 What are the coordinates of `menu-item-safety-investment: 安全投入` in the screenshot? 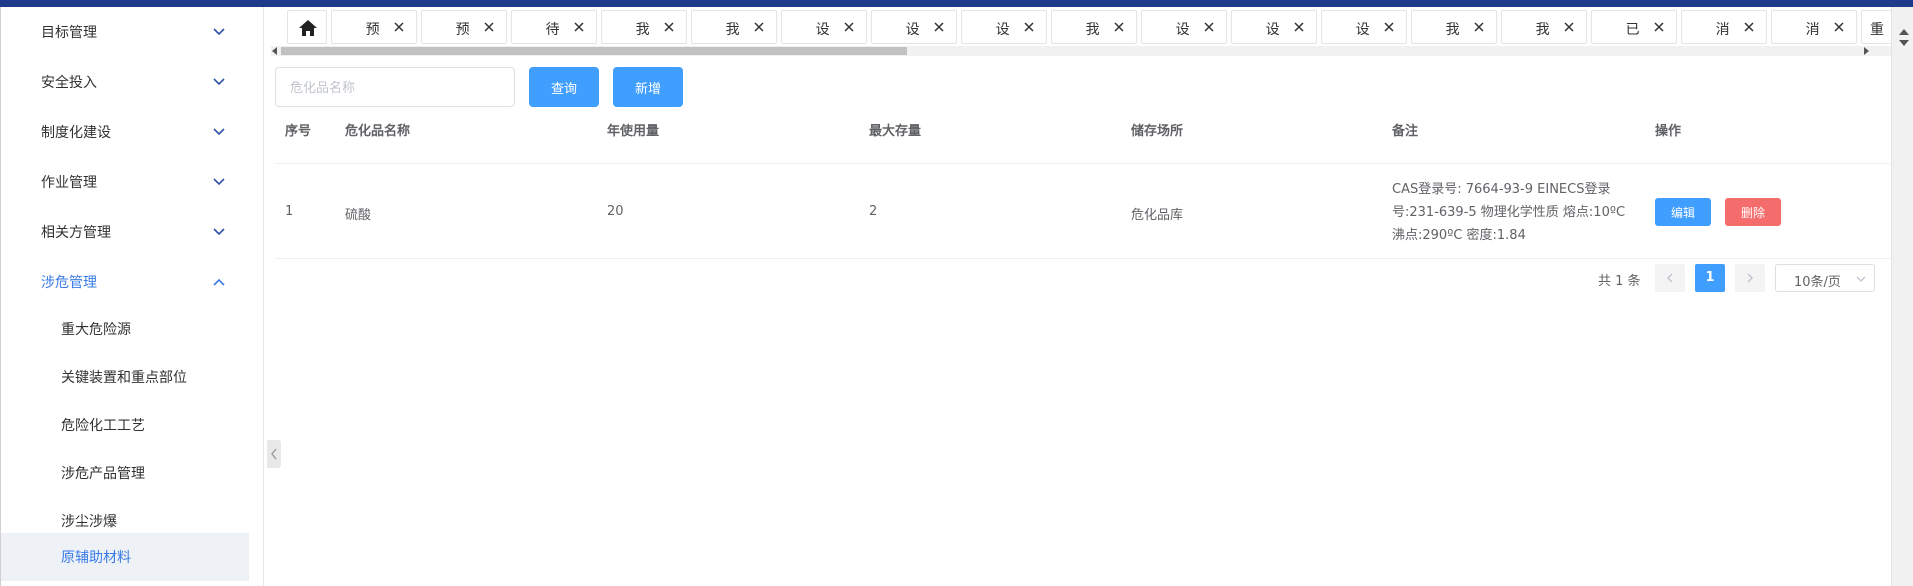 It's located at (125, 82).